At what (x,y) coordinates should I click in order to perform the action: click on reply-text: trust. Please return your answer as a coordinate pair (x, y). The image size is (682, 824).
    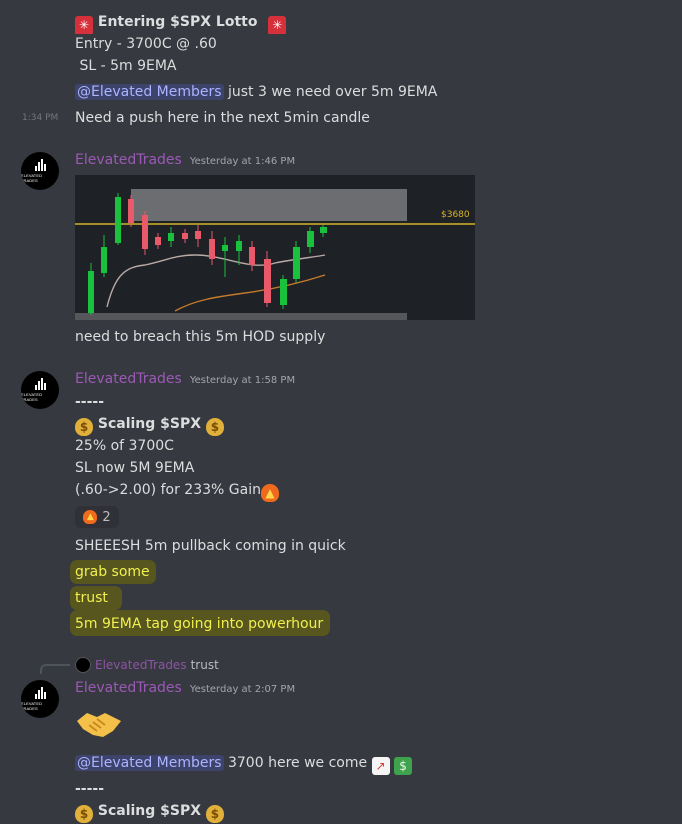
    Looking at the image, I should click on (205, 665).